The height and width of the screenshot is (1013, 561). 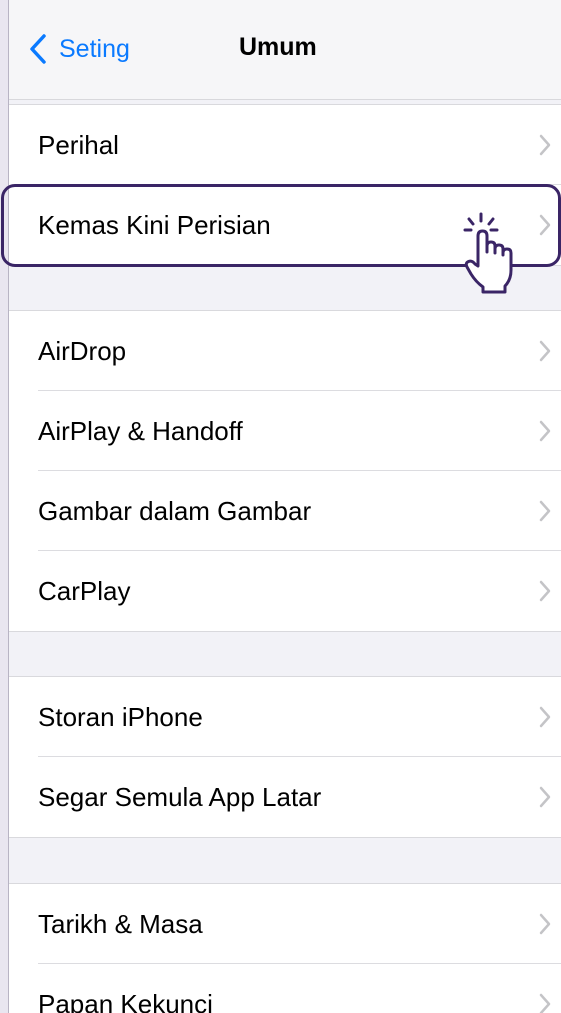 What do you see at coordinates (4, 506) in the screenshot?
I see `device-frame-edge` at bounding box center [4, 506].